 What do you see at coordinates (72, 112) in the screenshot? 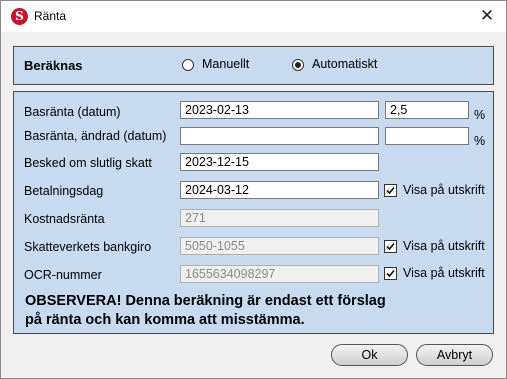
I see `basranta-label: Basränta (datum)` at bounding box center [72, 112].